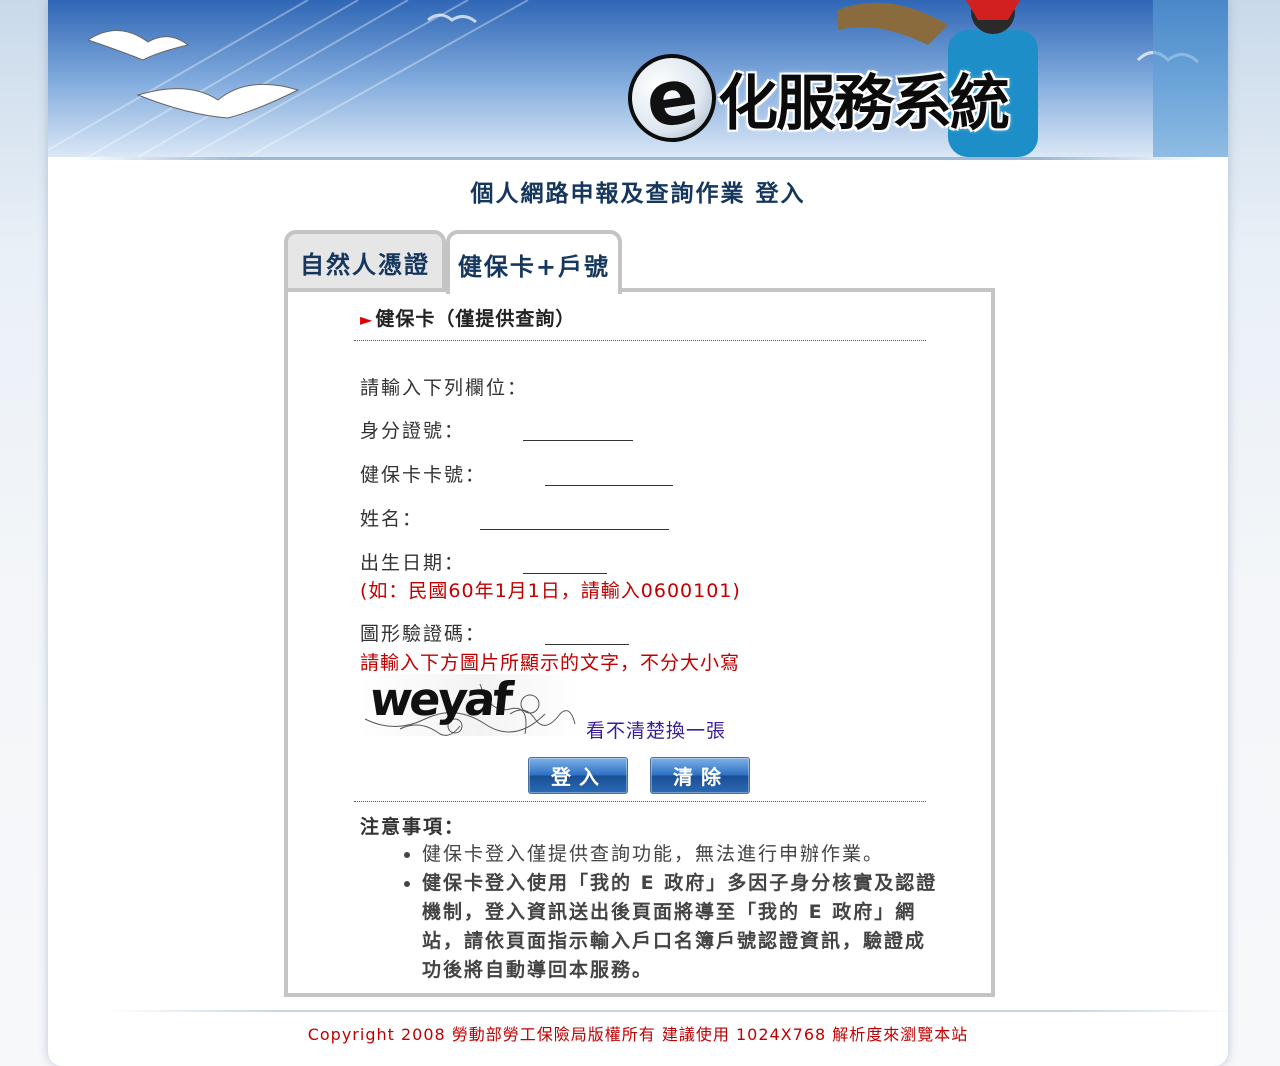 This screenshot has height=1066, width=1280. I want to click on name-label: 姓名：, so click(392, 519).